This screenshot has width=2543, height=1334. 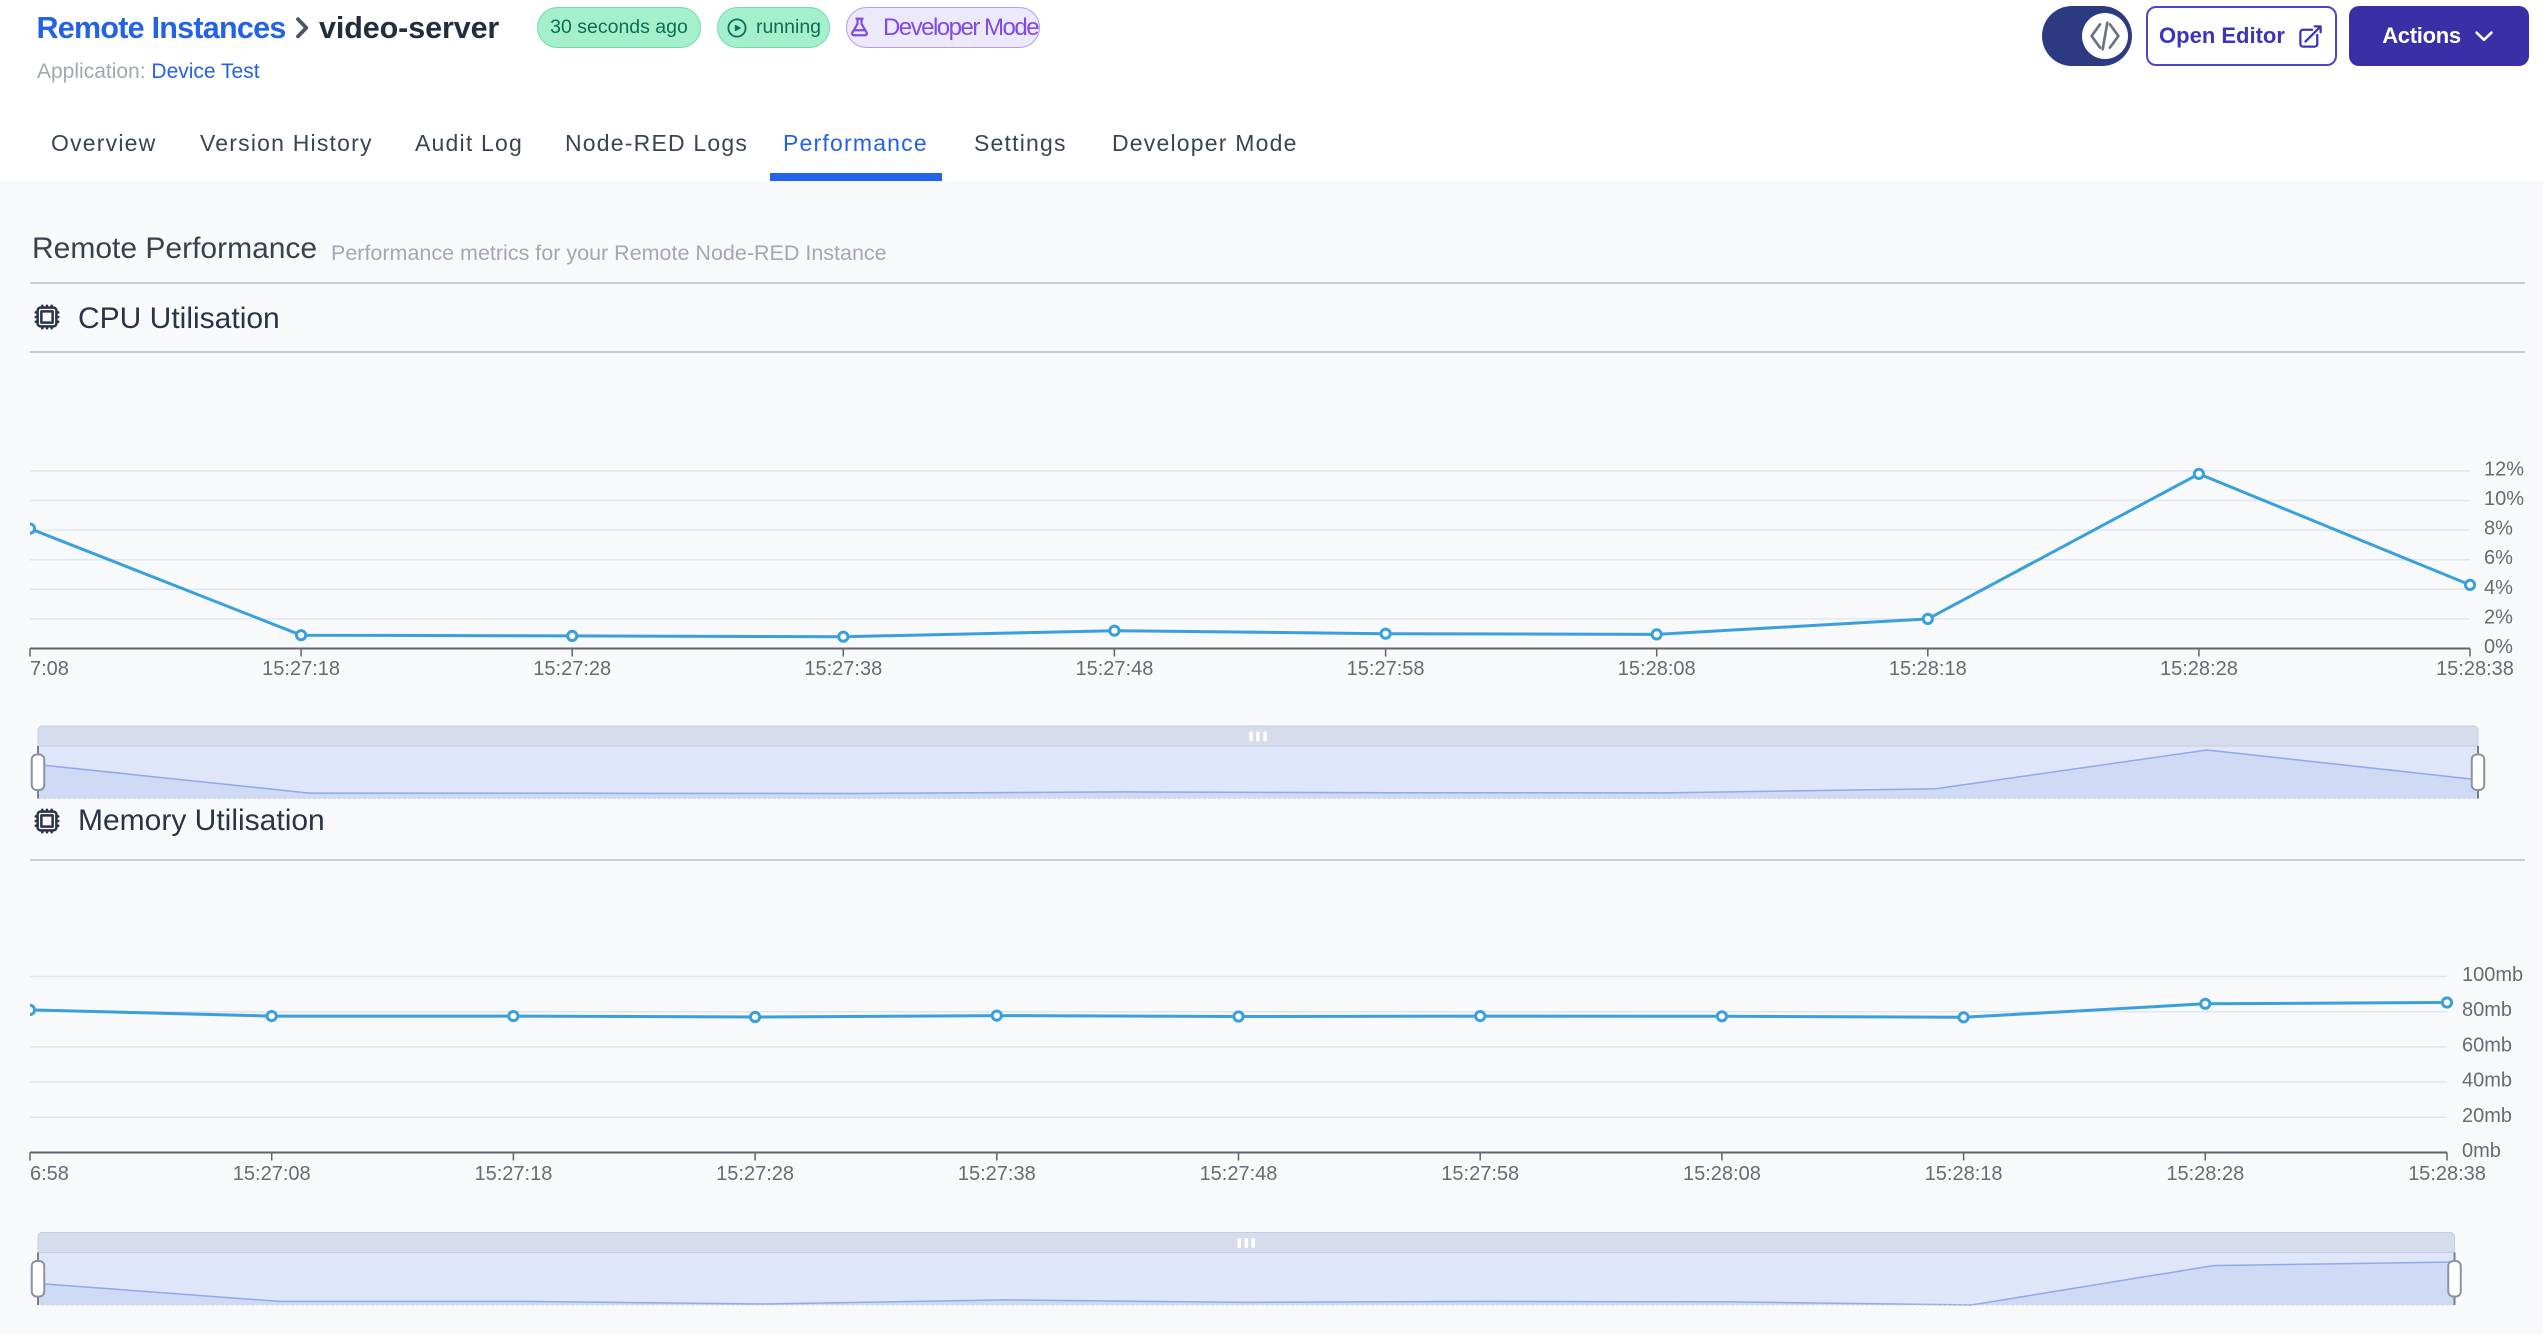 I want to click on svg-text: 6:58, so click(x=49, y=1174).